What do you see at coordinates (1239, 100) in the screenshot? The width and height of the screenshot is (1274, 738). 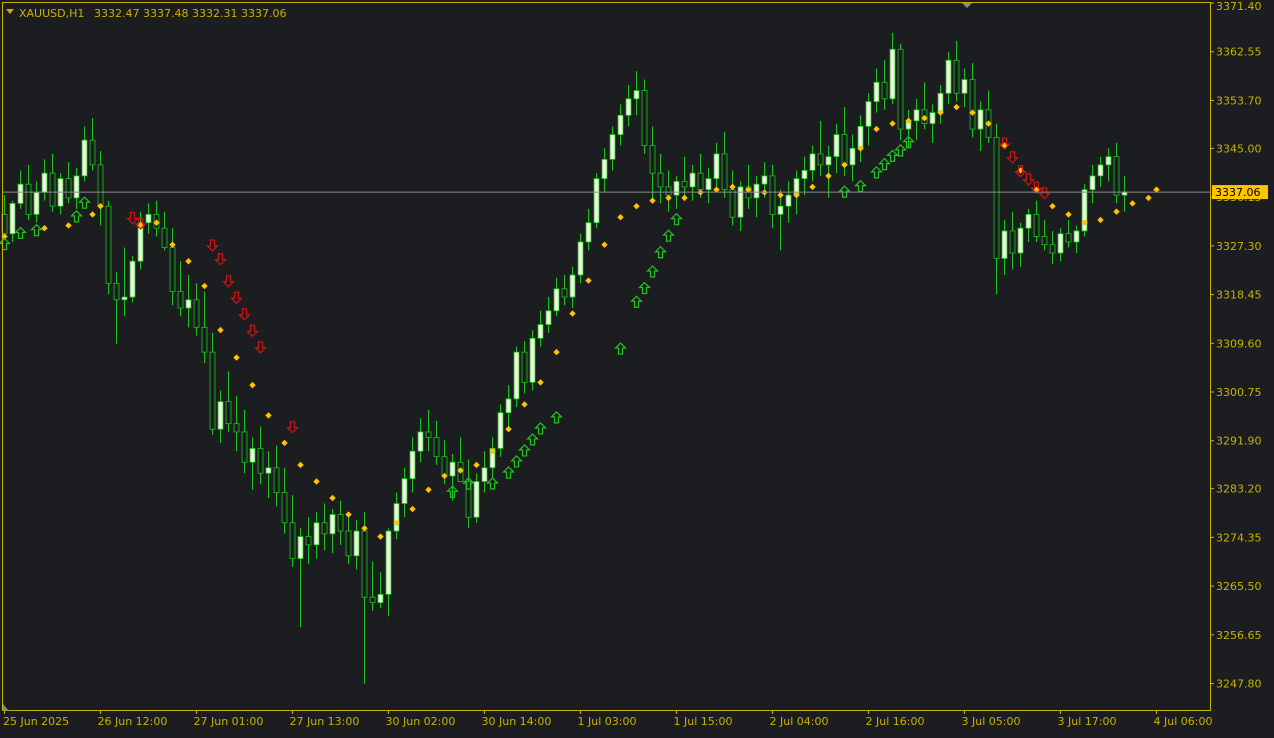 I see `price-tick-label: 3353.70` at bounding box center [1239, 100].